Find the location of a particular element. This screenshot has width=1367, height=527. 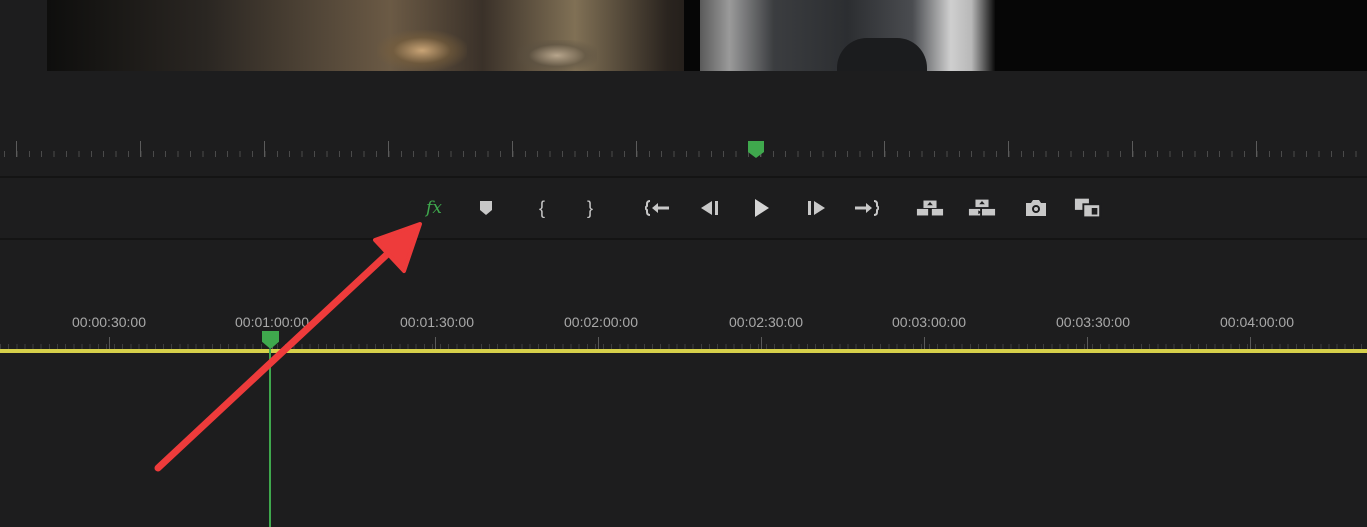

marker-icon is located at coordinates (486, 208).